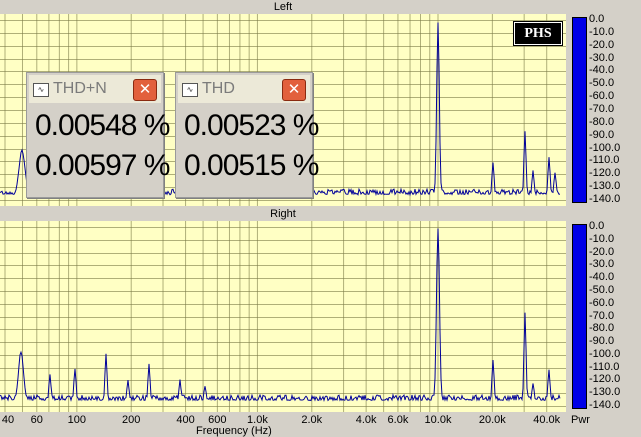 This screenshot has width=641, height=437. What do you see at coordinates (492, 420) in the screenshot?
I see `x-tick-label: 20.0k` at bounding box center [492, 420].